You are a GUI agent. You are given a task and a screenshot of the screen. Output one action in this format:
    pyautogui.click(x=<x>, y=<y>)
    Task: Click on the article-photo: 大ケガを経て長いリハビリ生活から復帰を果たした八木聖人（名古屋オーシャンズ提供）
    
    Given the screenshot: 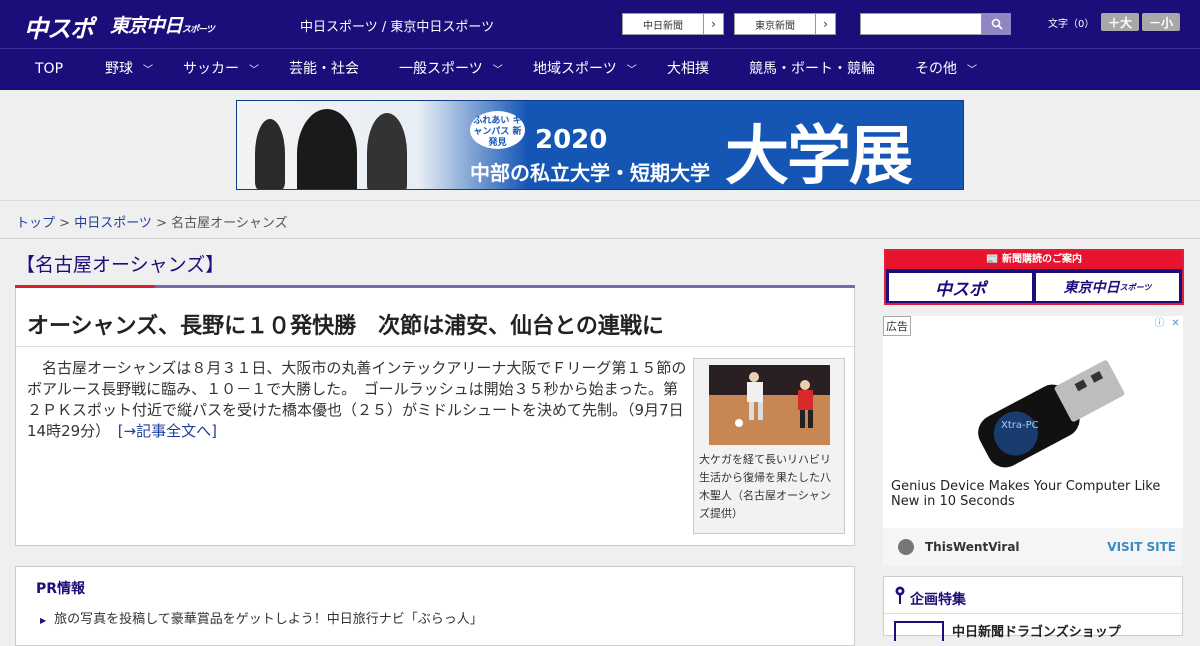 What is the action you would take?
    pyautogui.click(x=769, y=446)
    